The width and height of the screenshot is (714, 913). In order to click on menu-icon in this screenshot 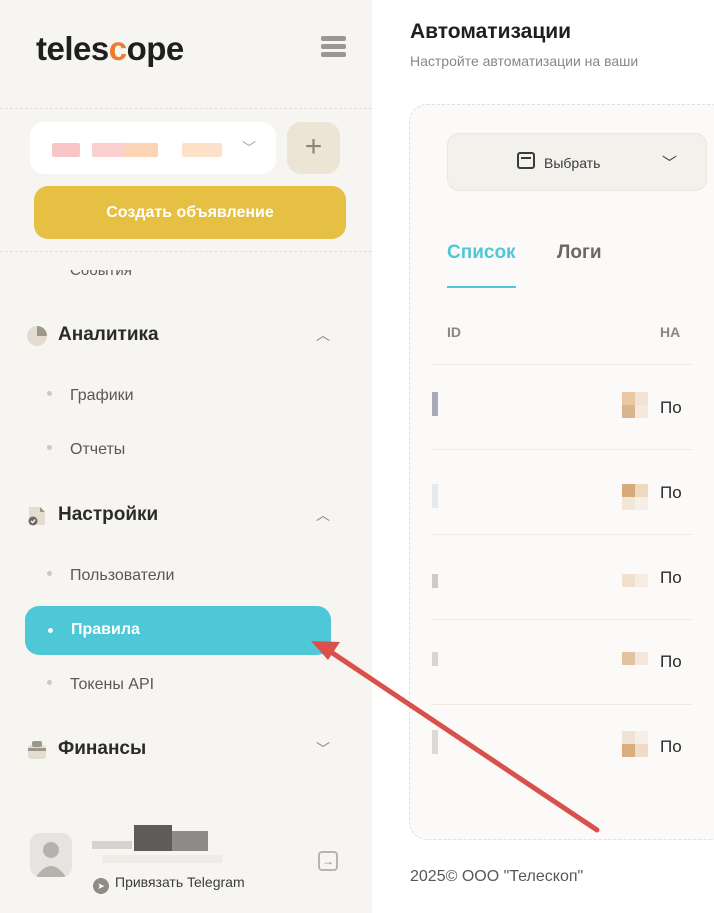, I will do `click(333, 48)`.